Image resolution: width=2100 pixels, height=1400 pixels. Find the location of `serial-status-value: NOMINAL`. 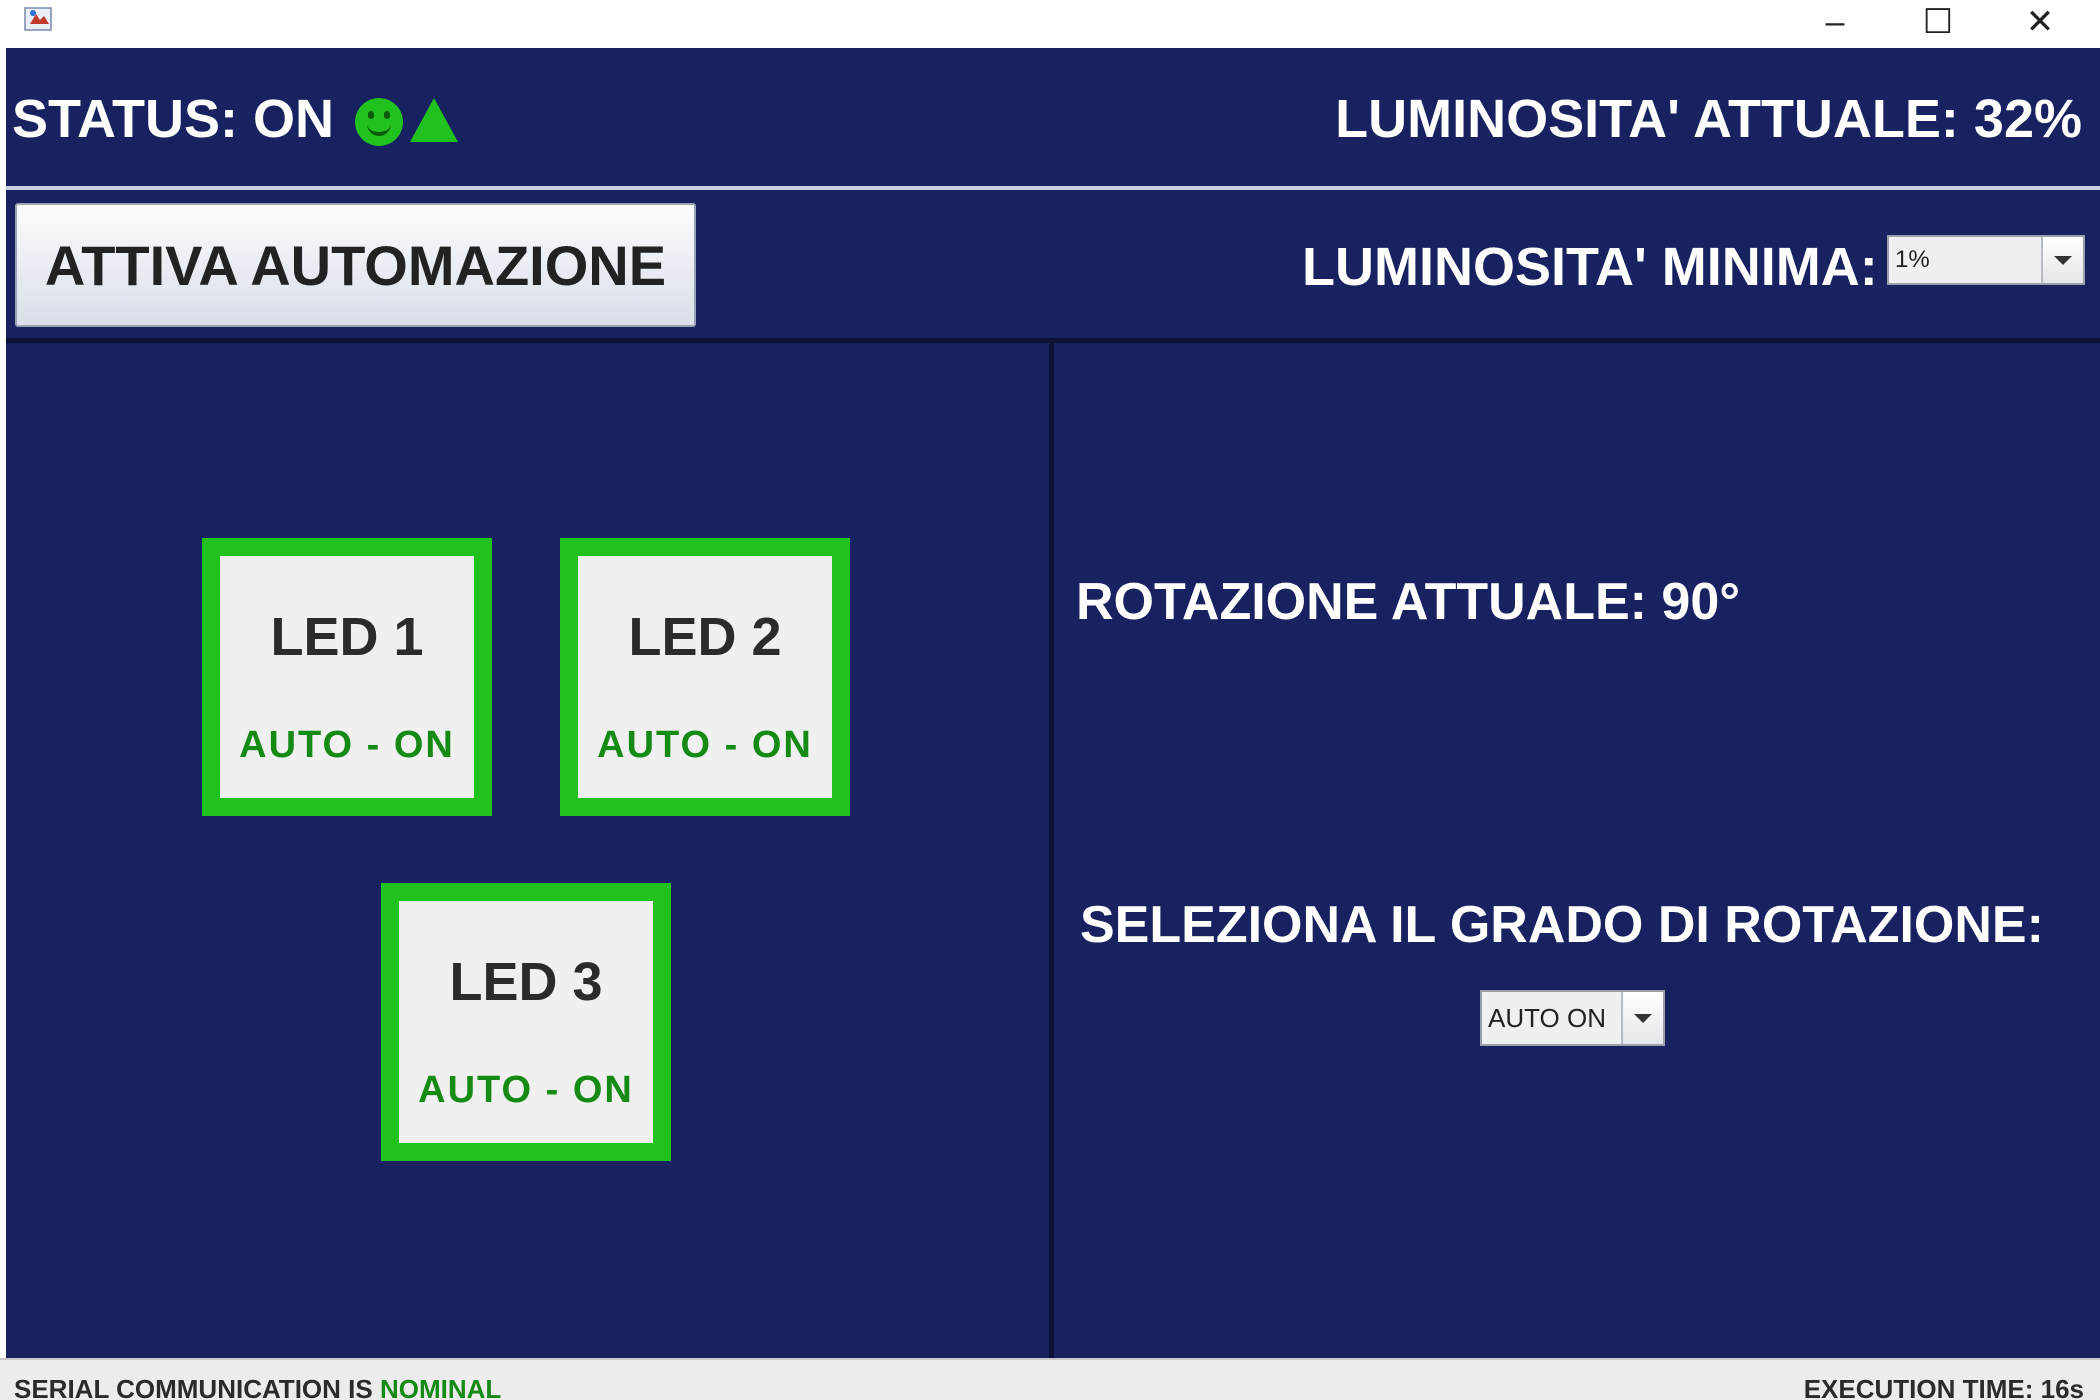

serial-status-value: NOMINAL is located at coordinates (440, 1387).